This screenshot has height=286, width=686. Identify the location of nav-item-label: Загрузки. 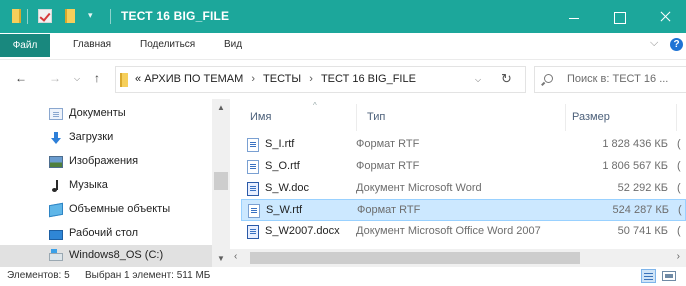
(91, 137).